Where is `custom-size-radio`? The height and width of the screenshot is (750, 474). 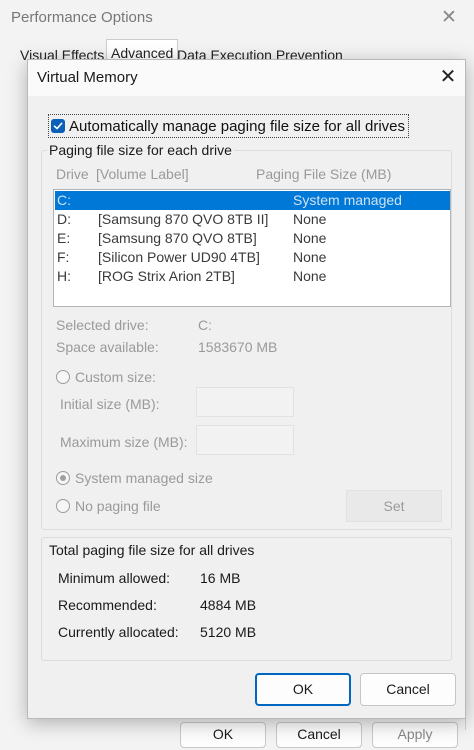 custom-size-radio is located at coordinates (63, 377).